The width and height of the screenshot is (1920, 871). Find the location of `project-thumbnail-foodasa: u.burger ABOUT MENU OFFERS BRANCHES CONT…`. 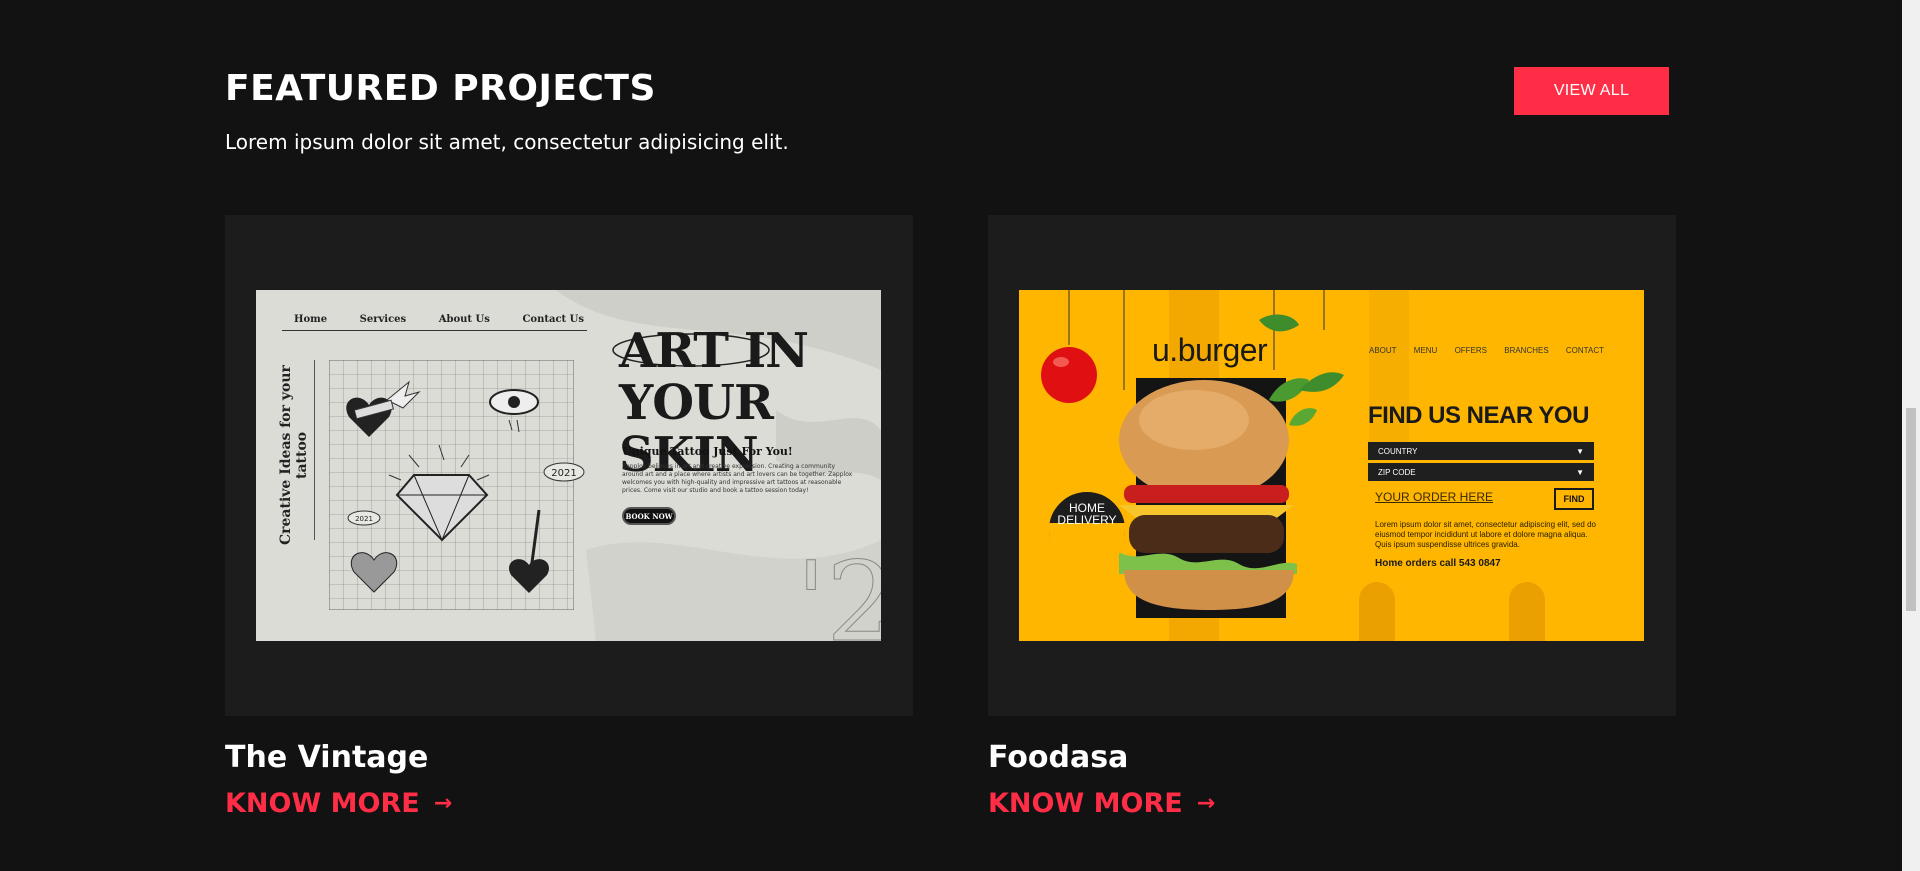

project-thumbnail-foodasa: u.burger ABOUT MENU OFFERS BRANCHES CONT… is located at coordinates (1331, 465).